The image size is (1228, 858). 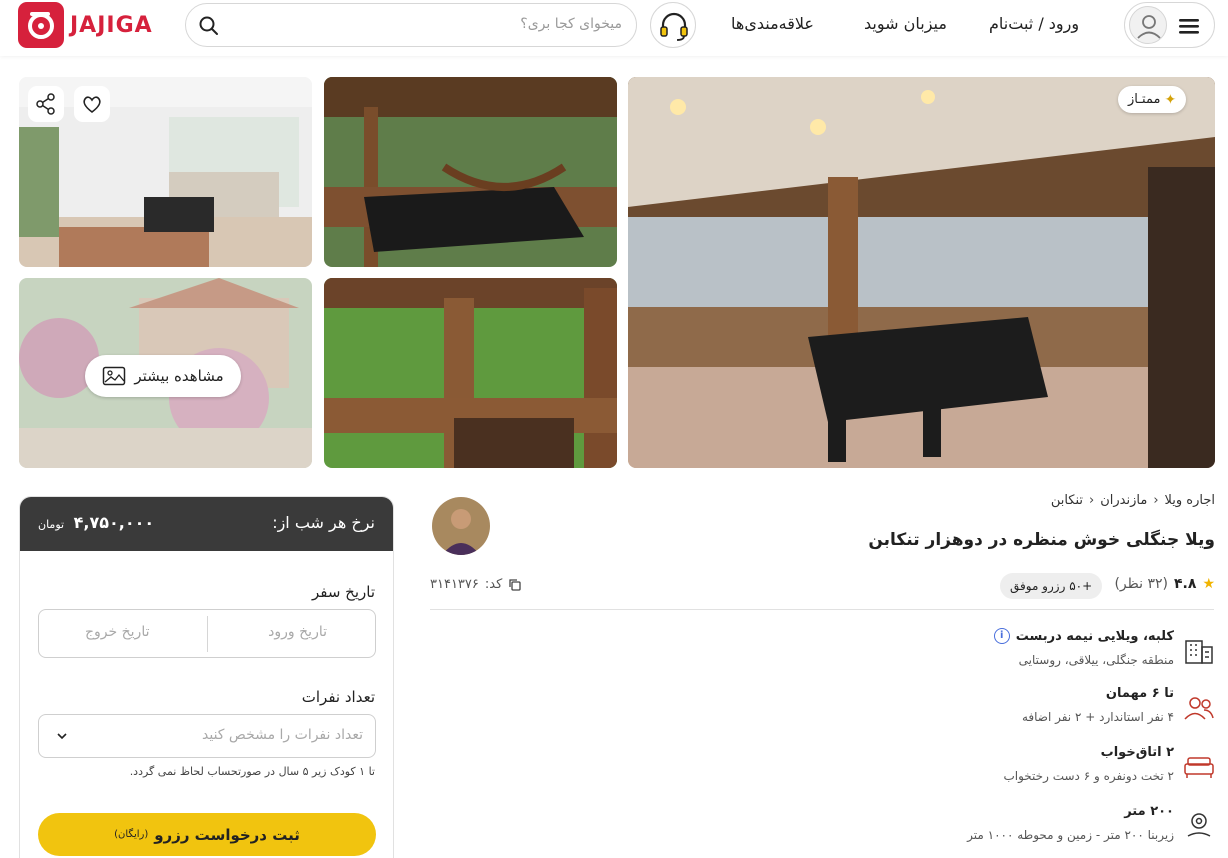 What do you see at coordinates (1189, 26) in the screenshot?
I see `hamburger-menu-icon` at bounding box center [1189, 26].